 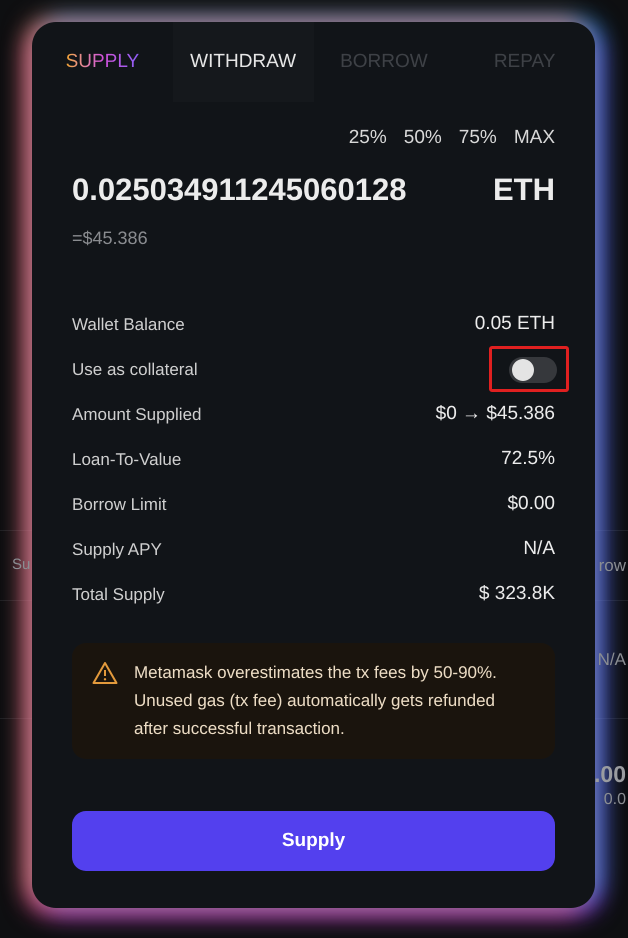 I want to click on detail-label: Wallet Balance, so click(x=128, y=325).